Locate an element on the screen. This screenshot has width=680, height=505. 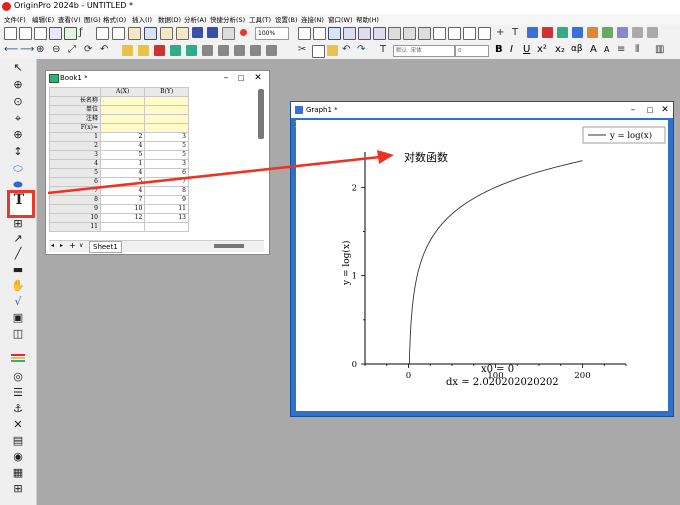
arrow-overlay is located at coordinates (220, 172).